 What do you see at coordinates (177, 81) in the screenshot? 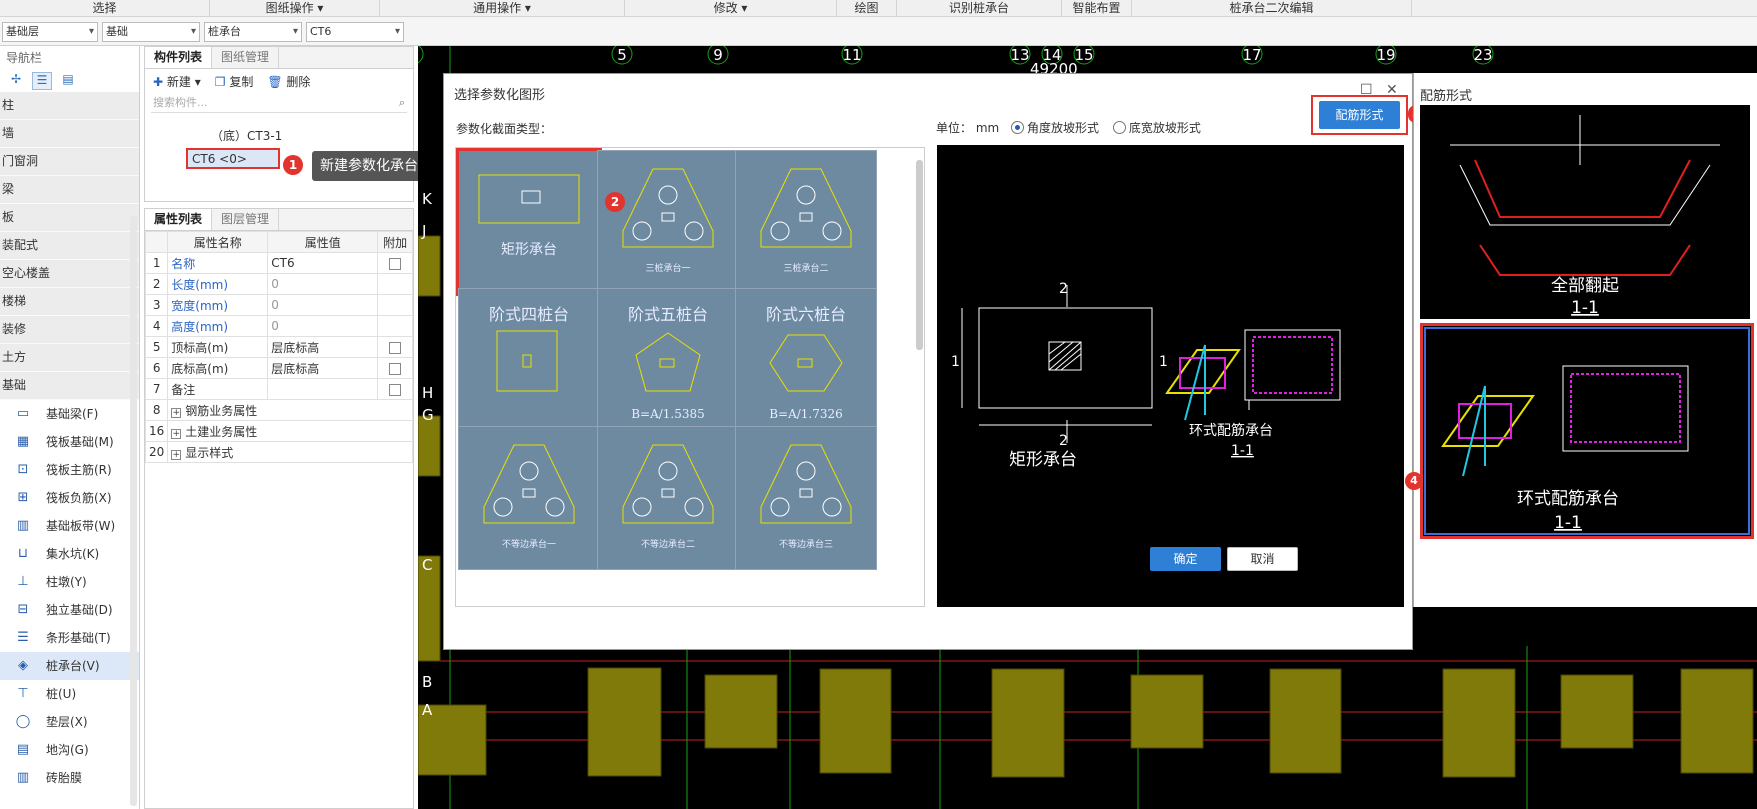
I see `new-button: ✚ 新建 ▾` at bounding box center [177, 81].